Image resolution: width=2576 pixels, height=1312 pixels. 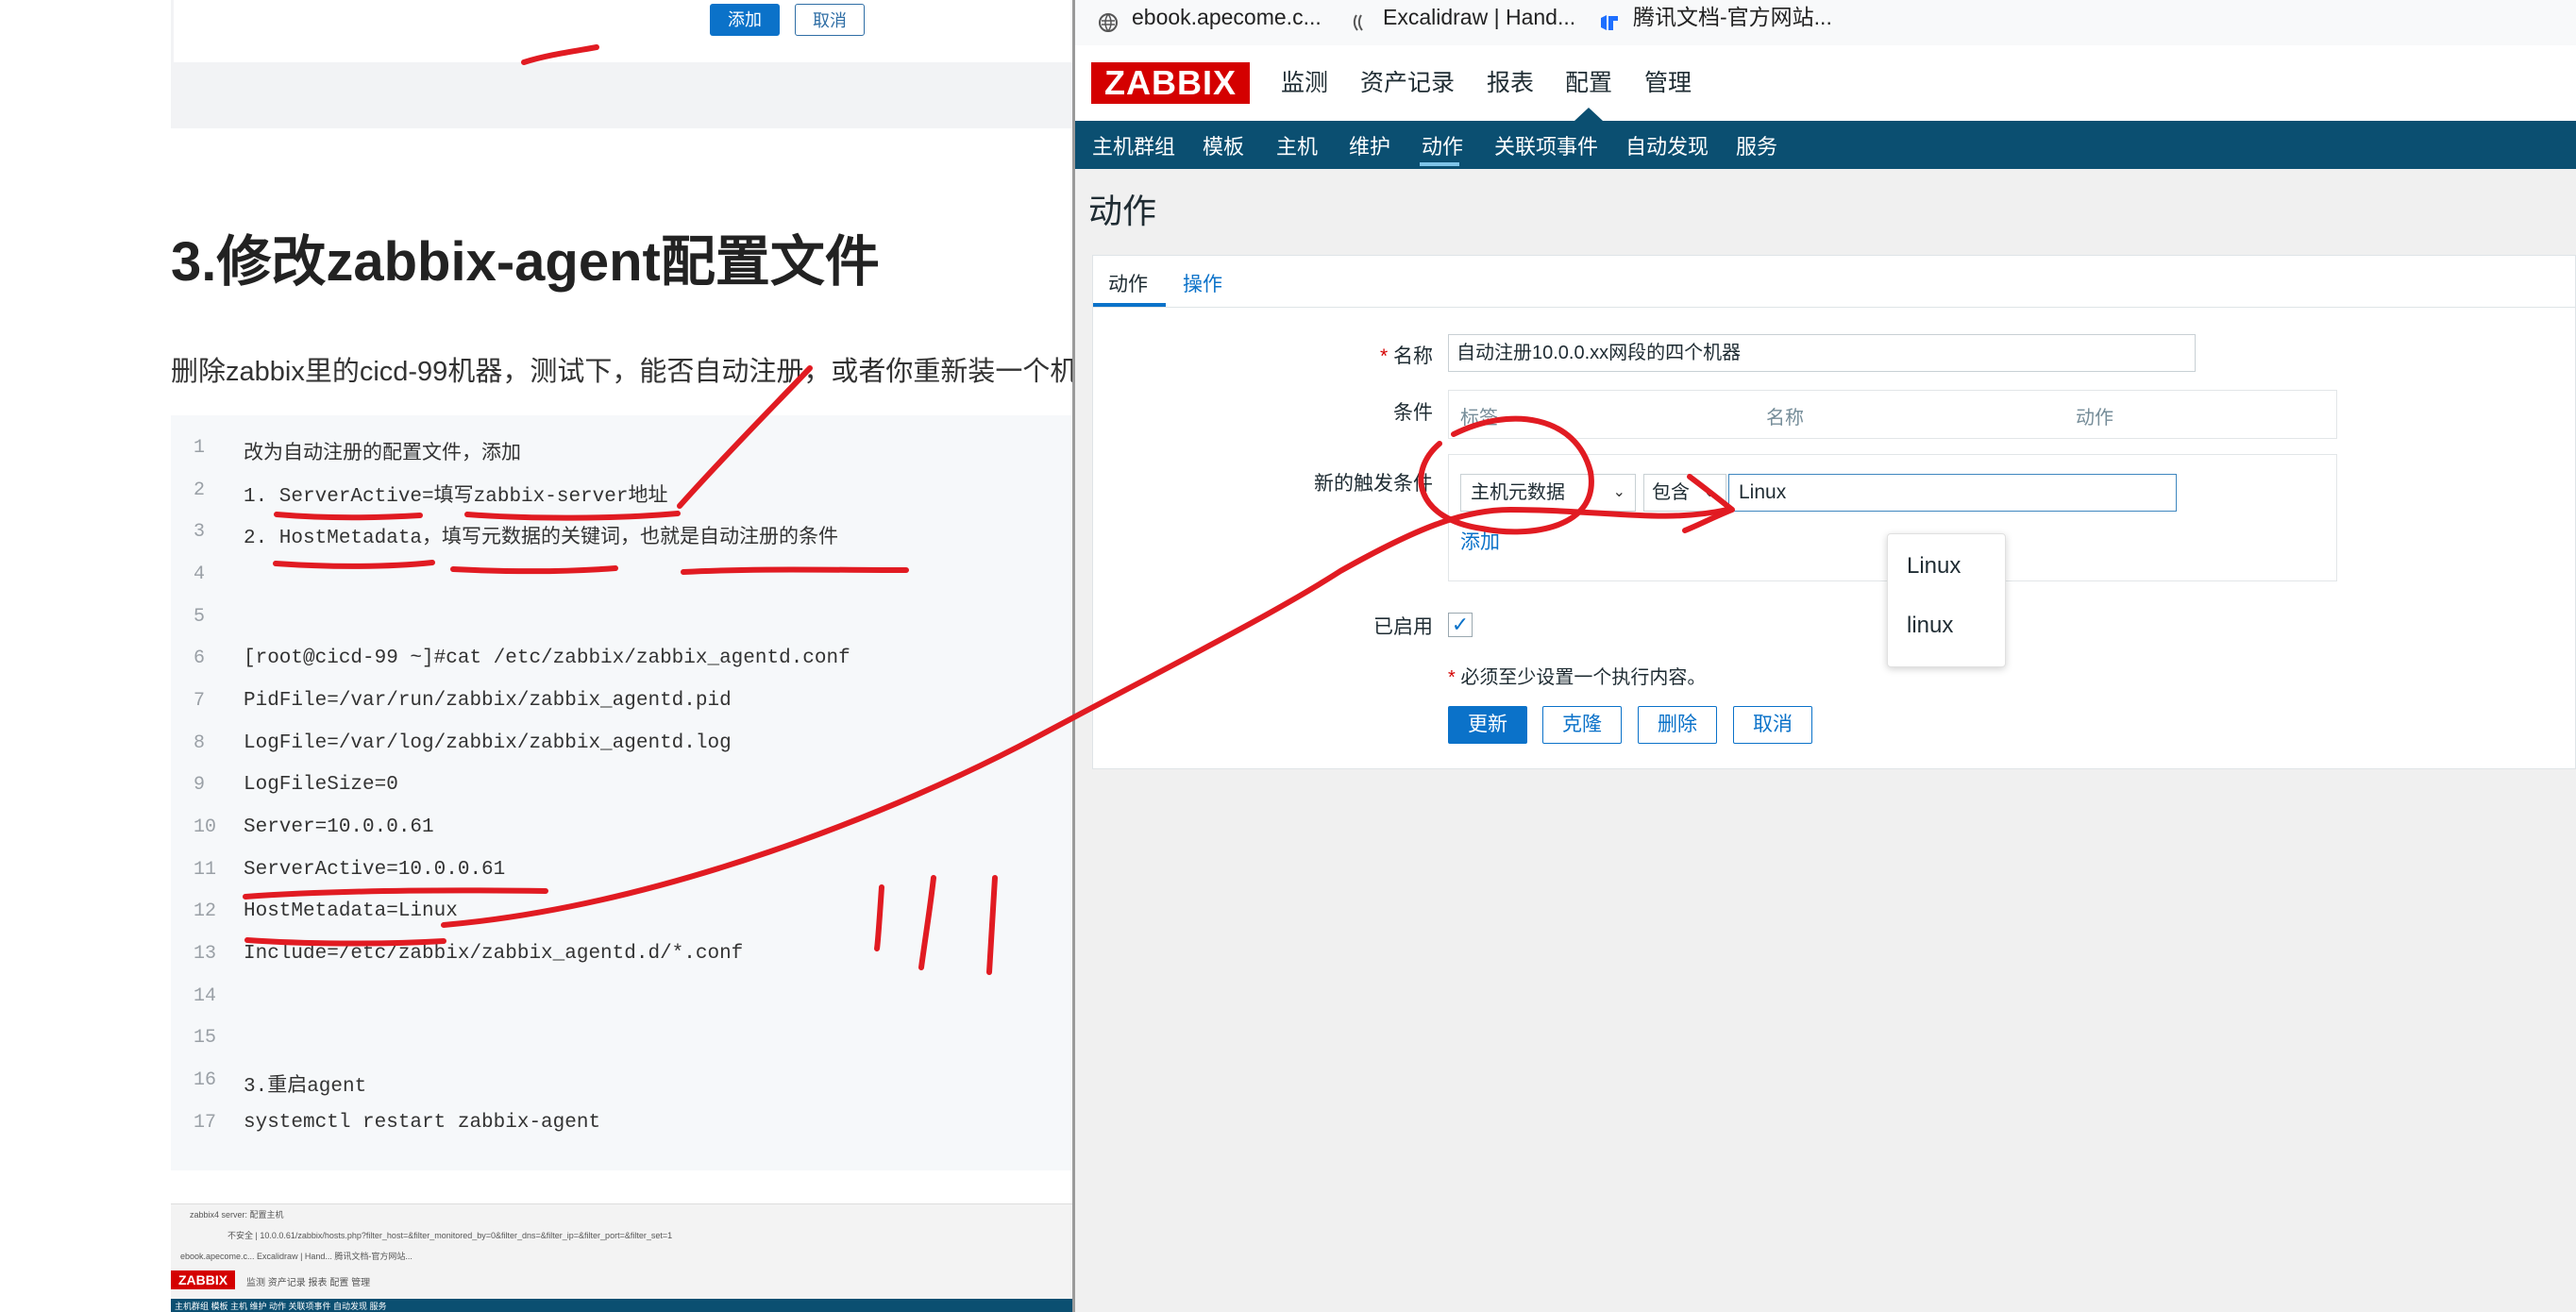 What do you see at coordinates (1133, 145) in the screenshot?
I see `submenu-host-groups: 主机群组` at bounding box center [1133, 145].